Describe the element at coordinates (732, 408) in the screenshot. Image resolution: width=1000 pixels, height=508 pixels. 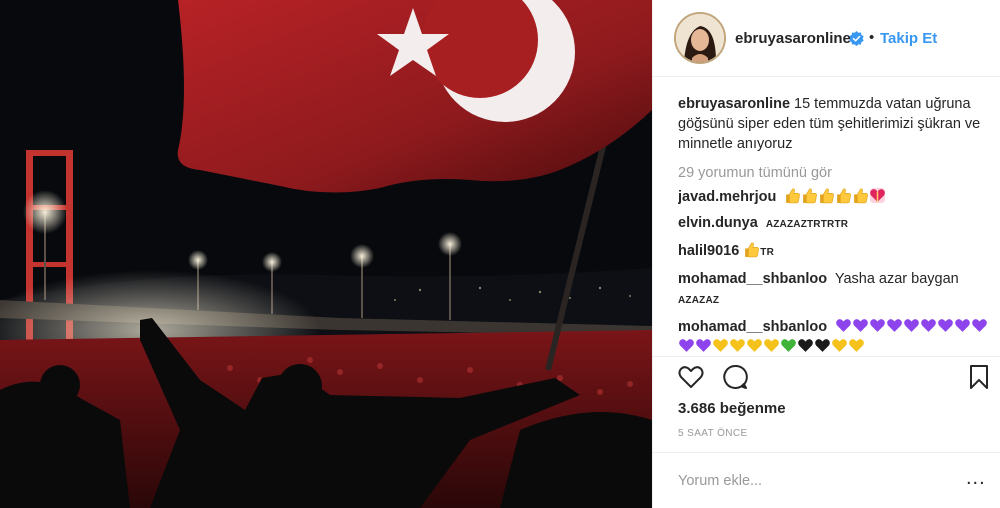
I see `likes-count: 3.686 beğenme` at that location.